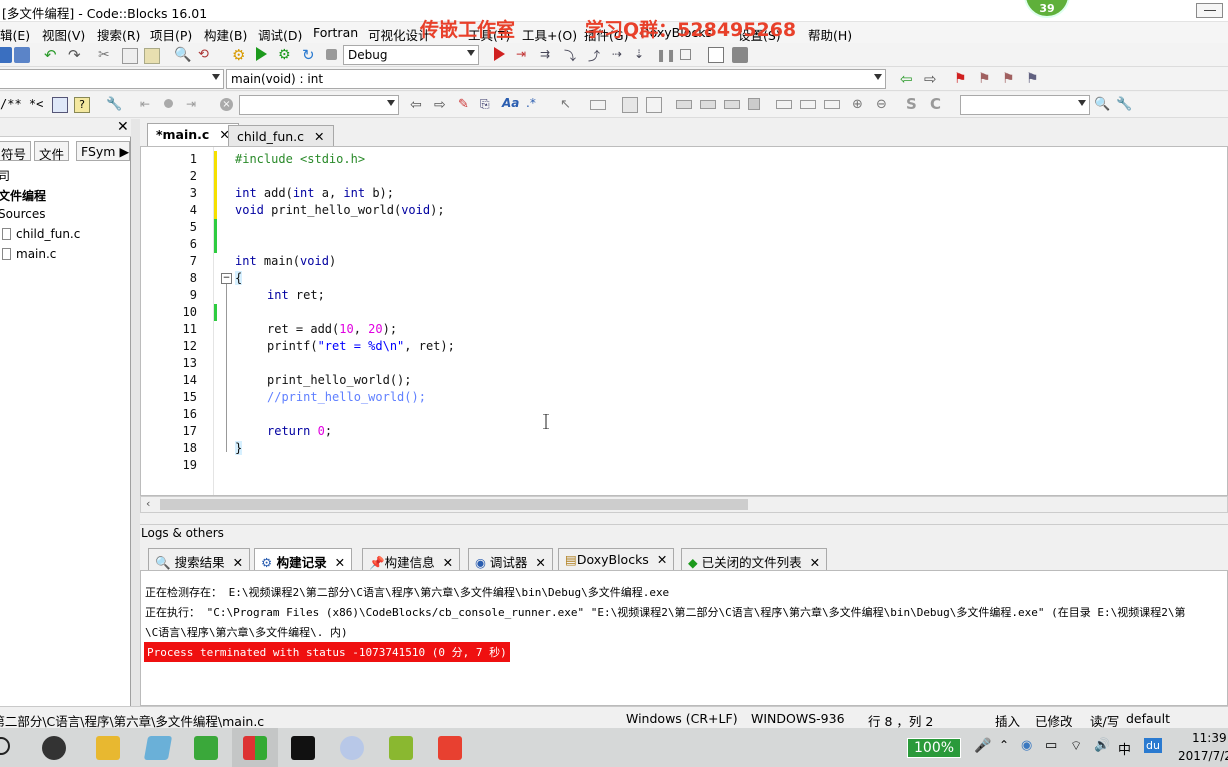 This screenshot has width=1228, height=767. I want to click on prev-bookmark-icon: ⚑, so click(986, 79).